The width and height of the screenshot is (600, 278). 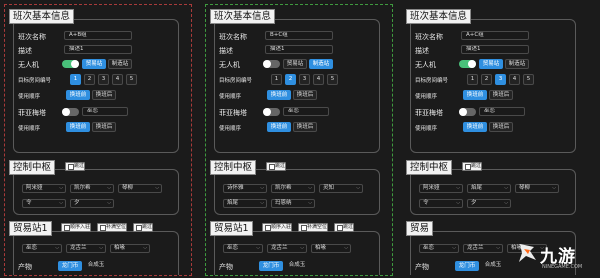 I want to click on control-operator-select: 灵知 ⌵, so click(x=341, y=188).